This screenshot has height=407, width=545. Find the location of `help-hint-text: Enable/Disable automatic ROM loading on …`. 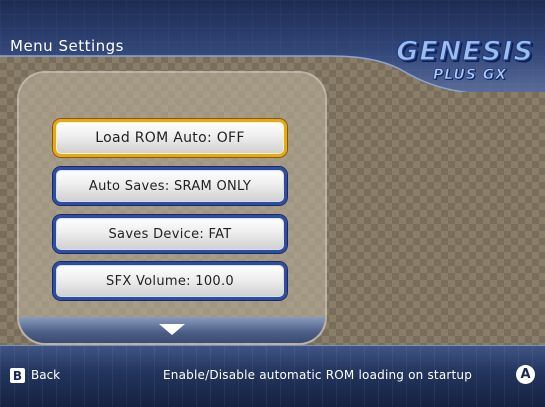

help-hint-text: Enable/Disable automatic ROM loading on … is located at coordinates (318, 375).